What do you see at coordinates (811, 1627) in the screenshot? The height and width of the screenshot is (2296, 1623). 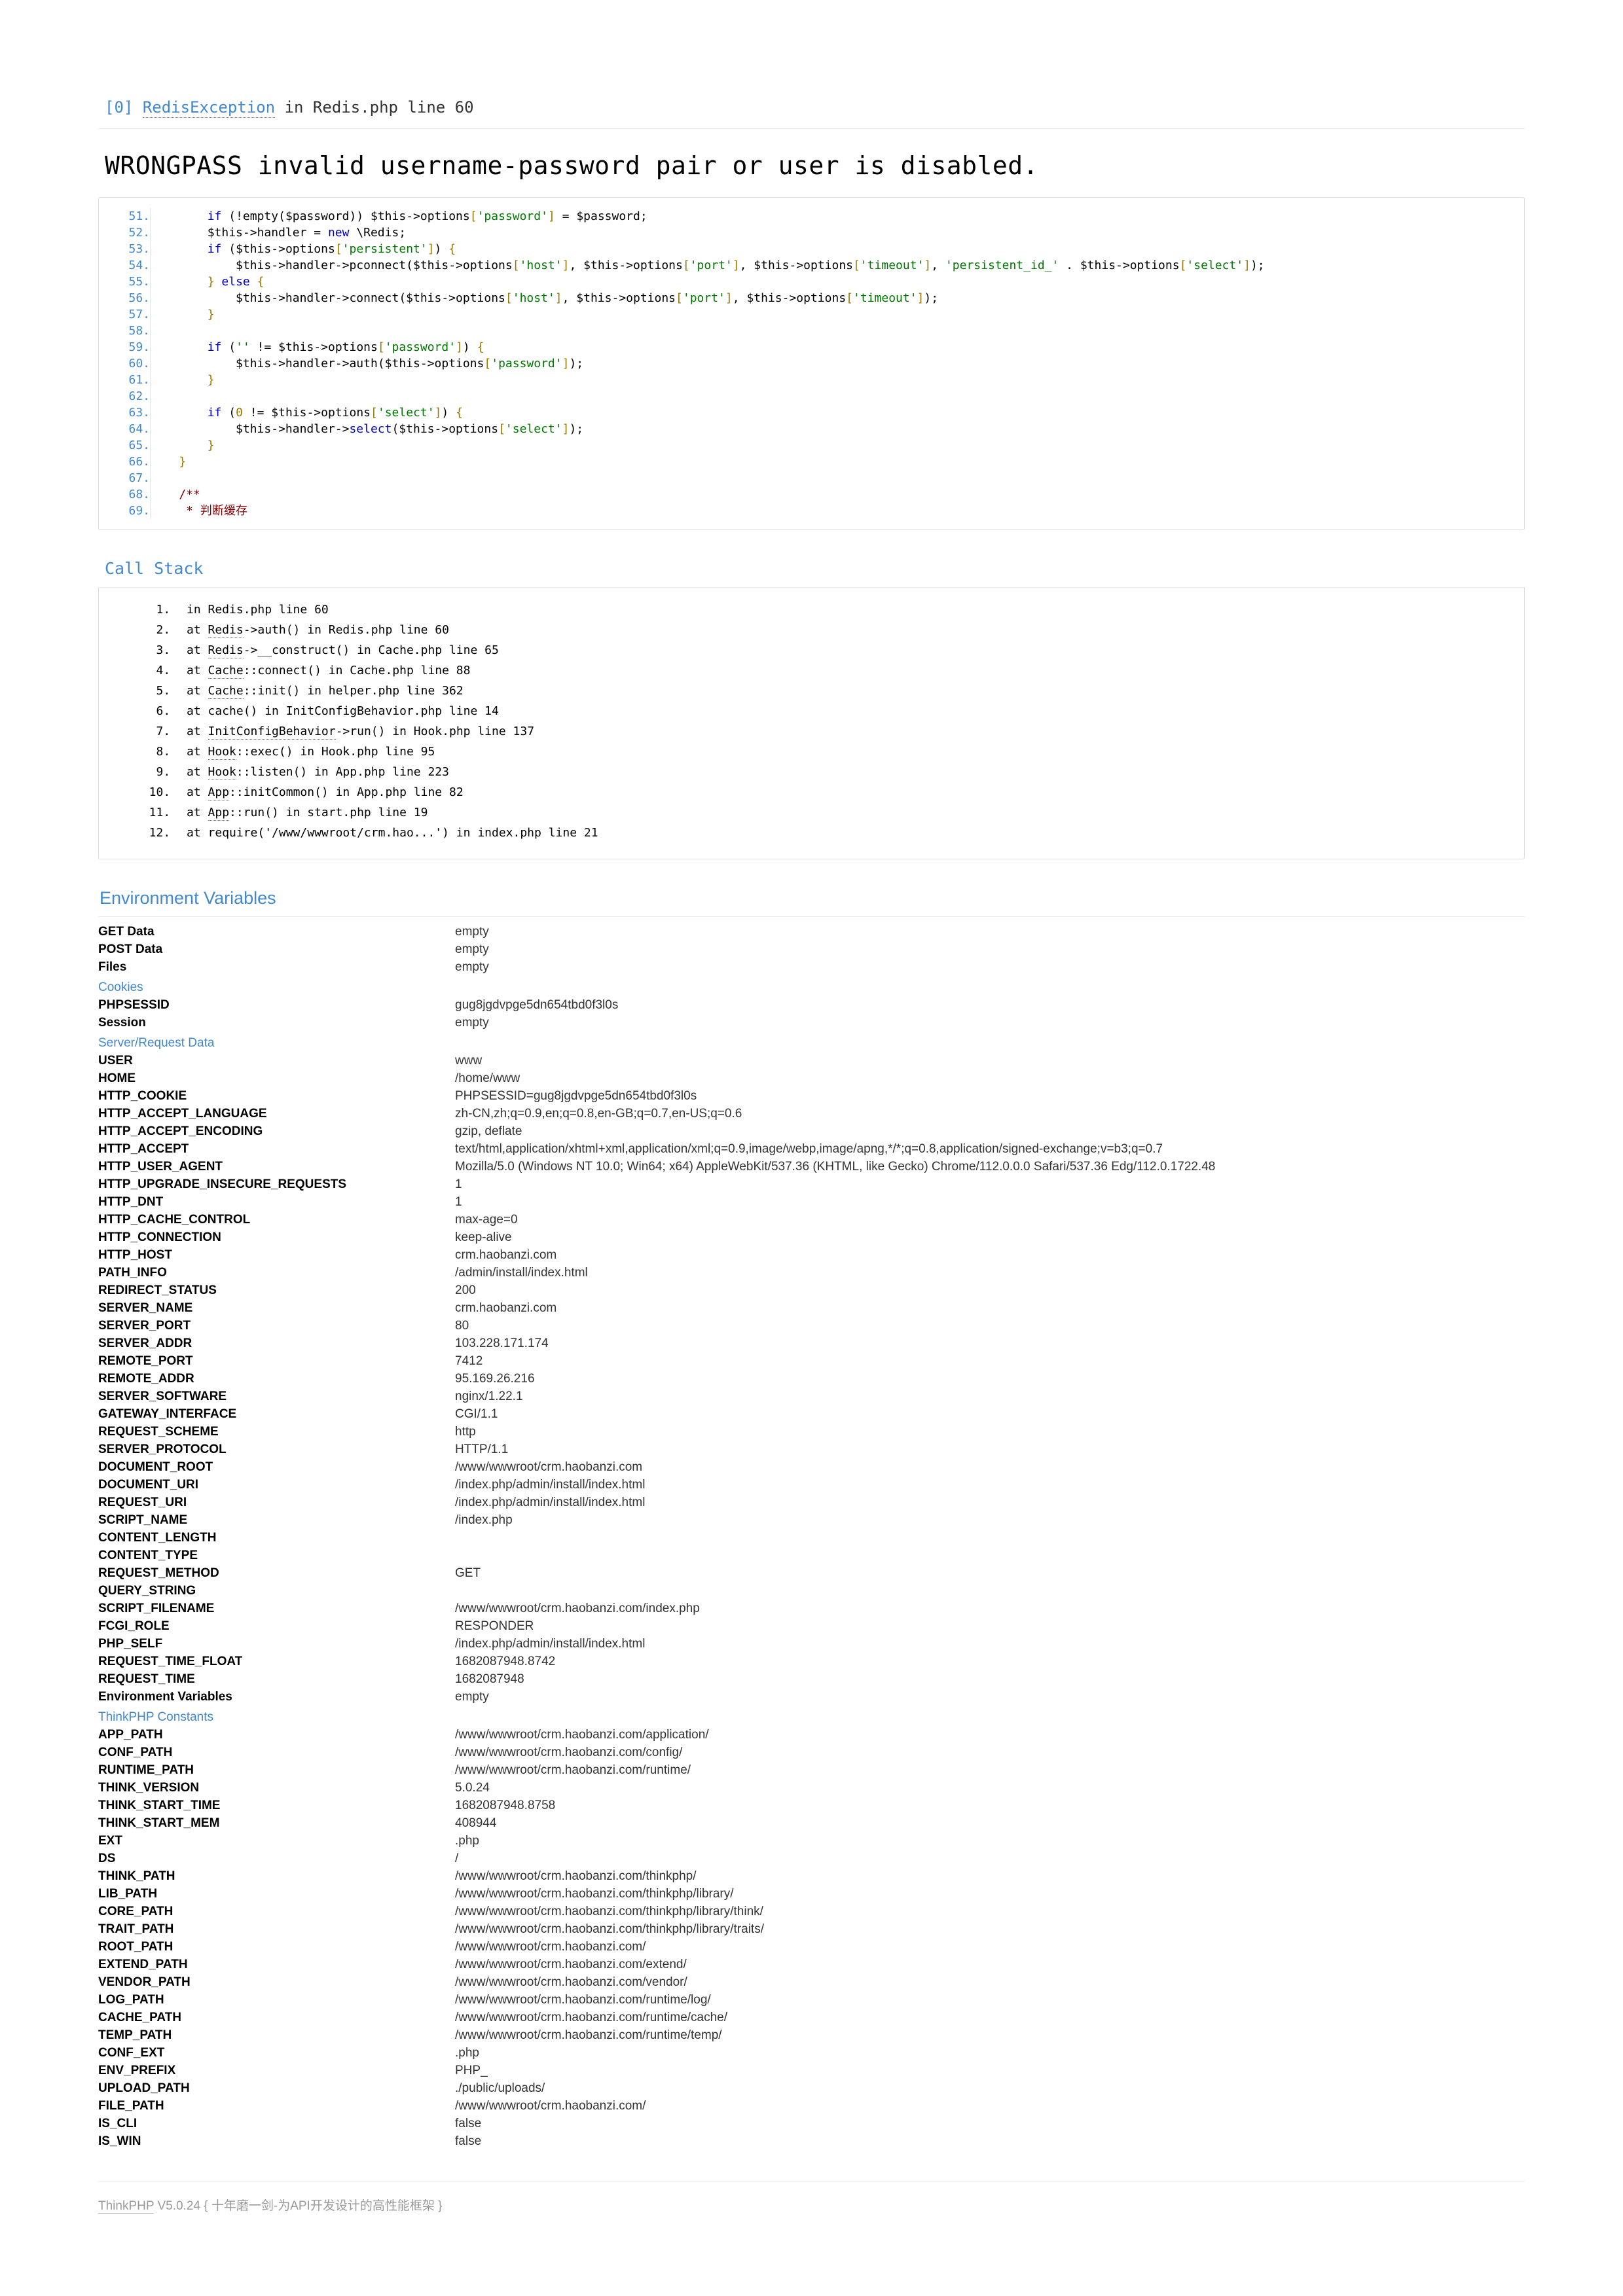 I see `environment-row: FCGI_ROLE RESPONDER` at bounding box center [811, 1627].